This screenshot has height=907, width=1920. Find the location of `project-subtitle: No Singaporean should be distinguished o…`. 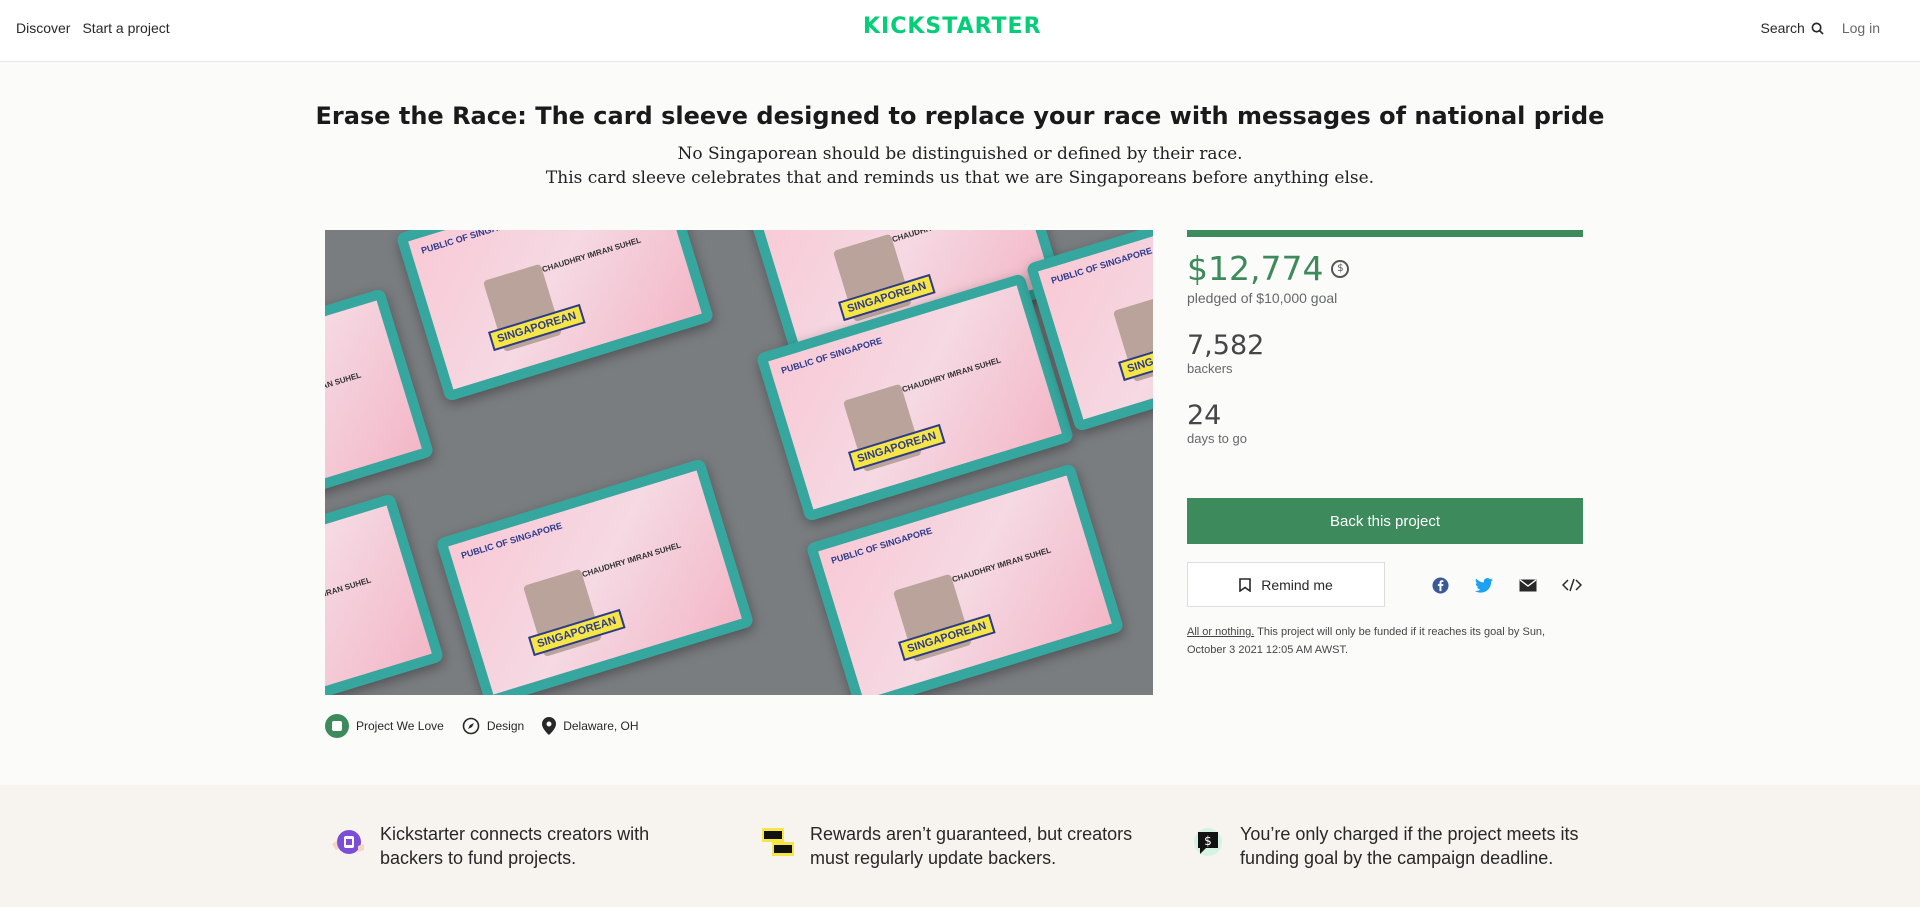

project-subtitle: No Singaporean should be distinguished o… is located at coordinates (960, 166).